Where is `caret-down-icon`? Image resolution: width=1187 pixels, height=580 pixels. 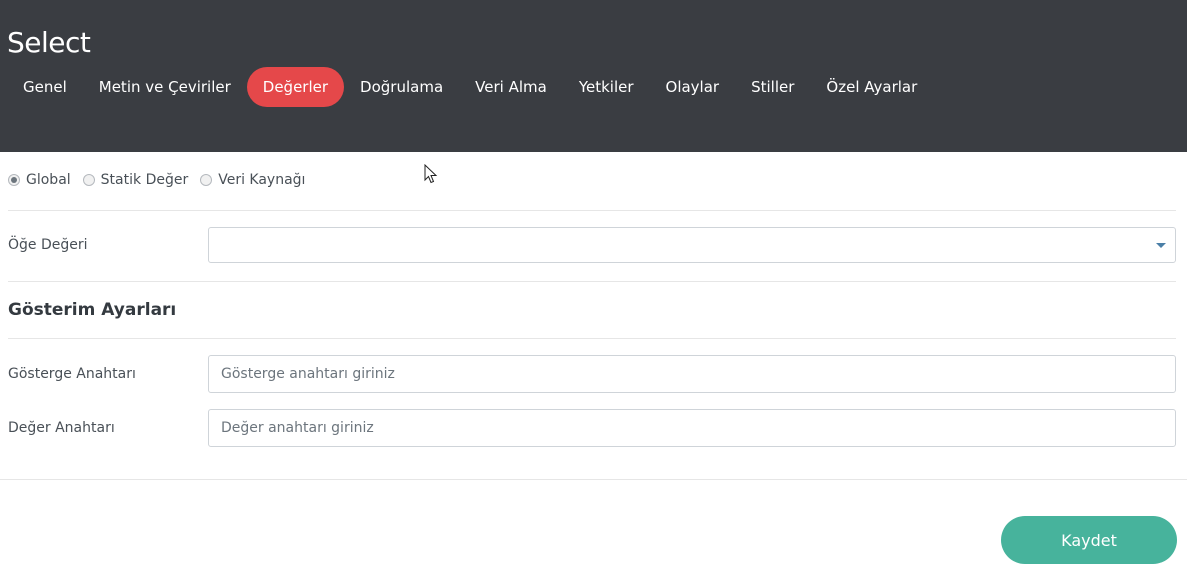
caret-down-icon is located at coordinates (1161, 245).